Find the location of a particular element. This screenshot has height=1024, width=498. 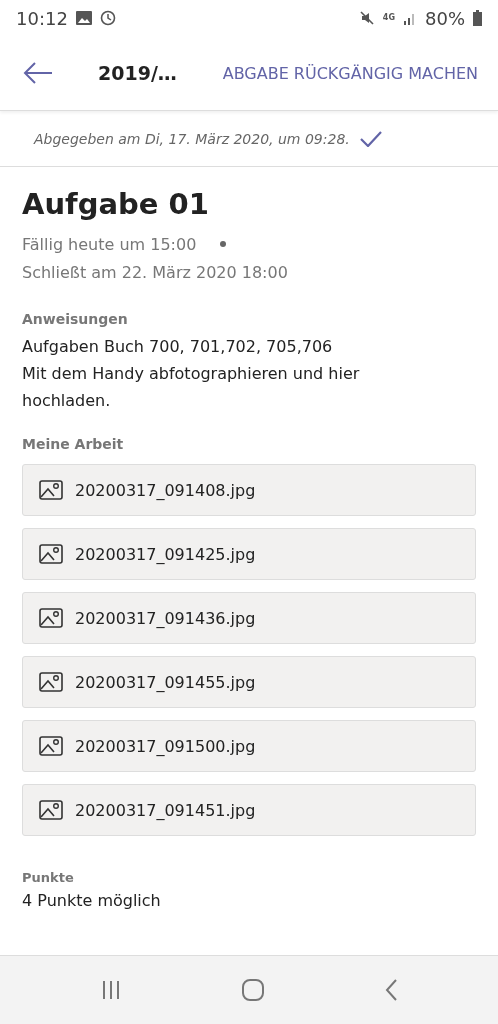

file-item: 20200317_091408.jpg is located at coordinates (249, 490).